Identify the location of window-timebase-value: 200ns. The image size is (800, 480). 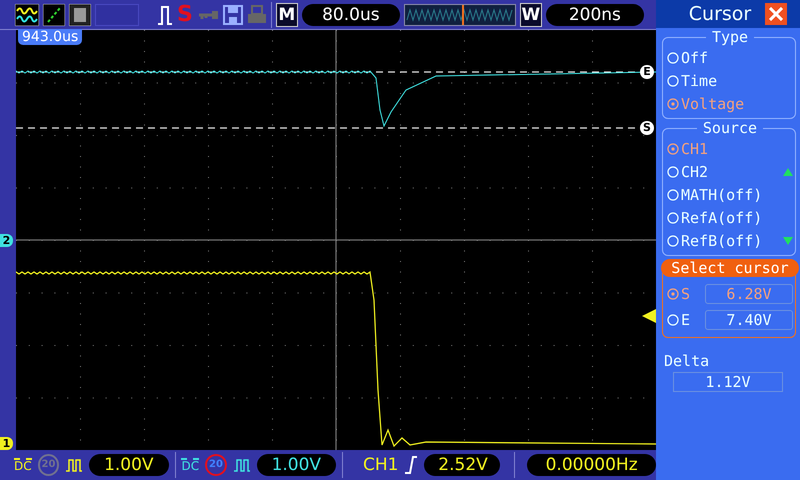
(595, 15).